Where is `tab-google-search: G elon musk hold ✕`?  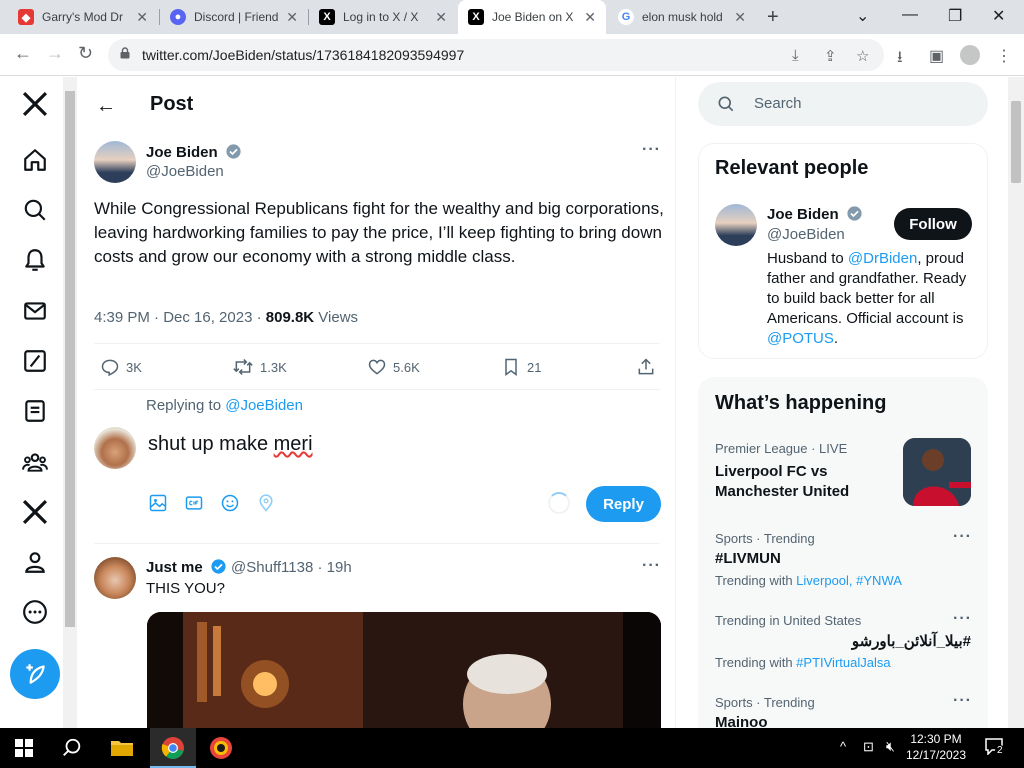
tab-google-search: G elon musk hold ✕ is located at coordinates (682, 17).